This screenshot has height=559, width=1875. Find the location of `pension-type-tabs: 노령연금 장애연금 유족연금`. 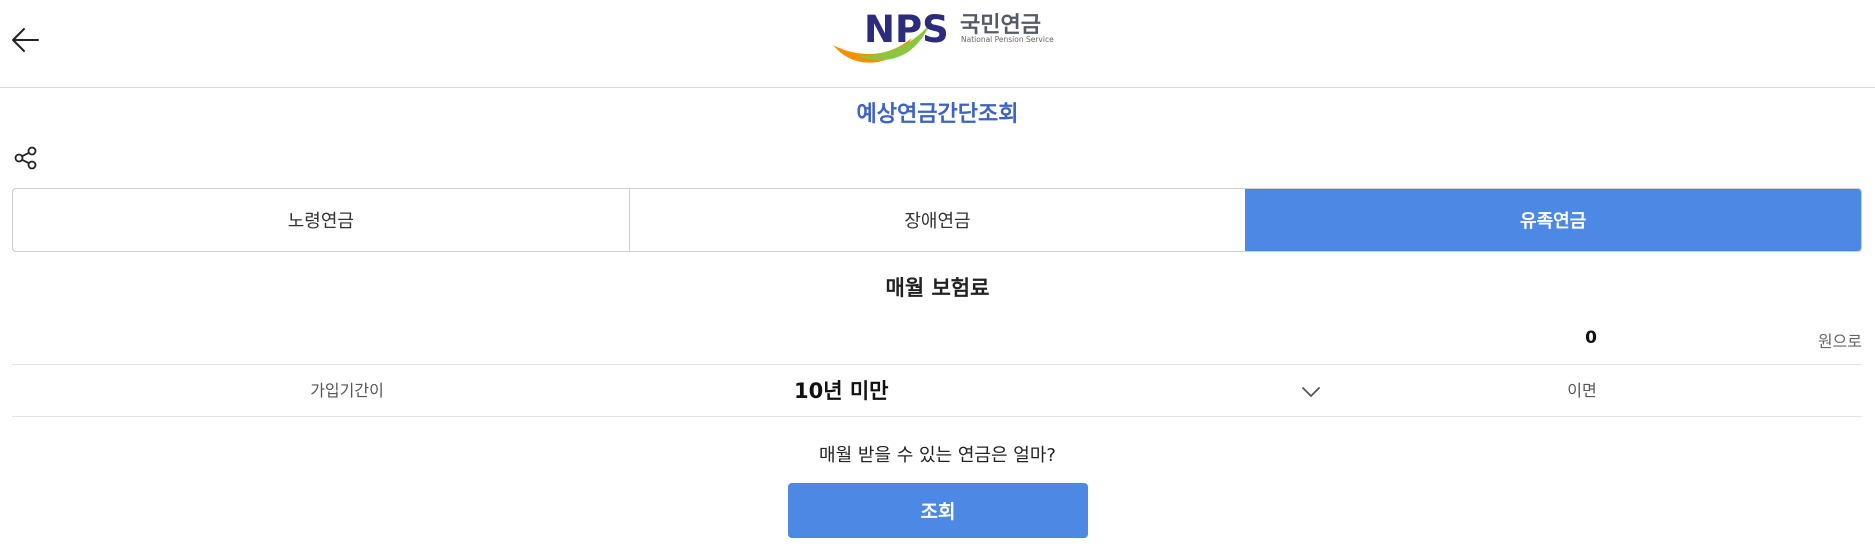

pension-type-tabs: 노령연금 장애연금 유족연금 is located at coordinates (937, 220).